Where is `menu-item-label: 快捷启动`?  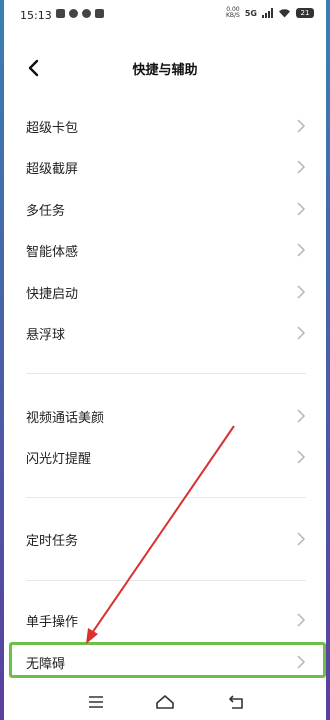
menu-item-label: 快捷启动 is located at coordinates (52, 294).